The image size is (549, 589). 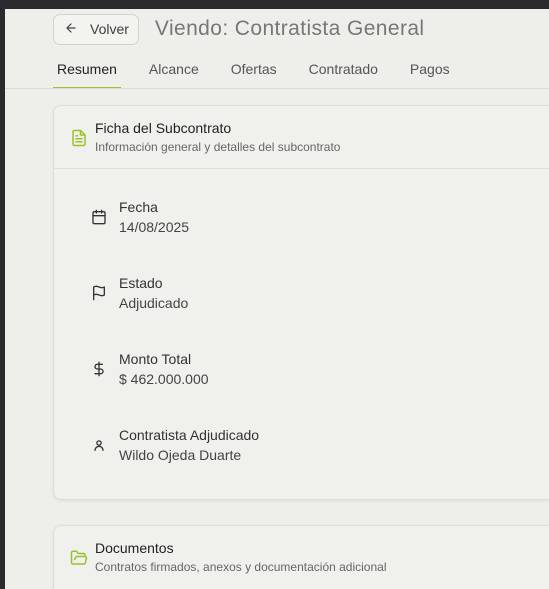 I want to click on user-icon, so click(x=99, y=445).